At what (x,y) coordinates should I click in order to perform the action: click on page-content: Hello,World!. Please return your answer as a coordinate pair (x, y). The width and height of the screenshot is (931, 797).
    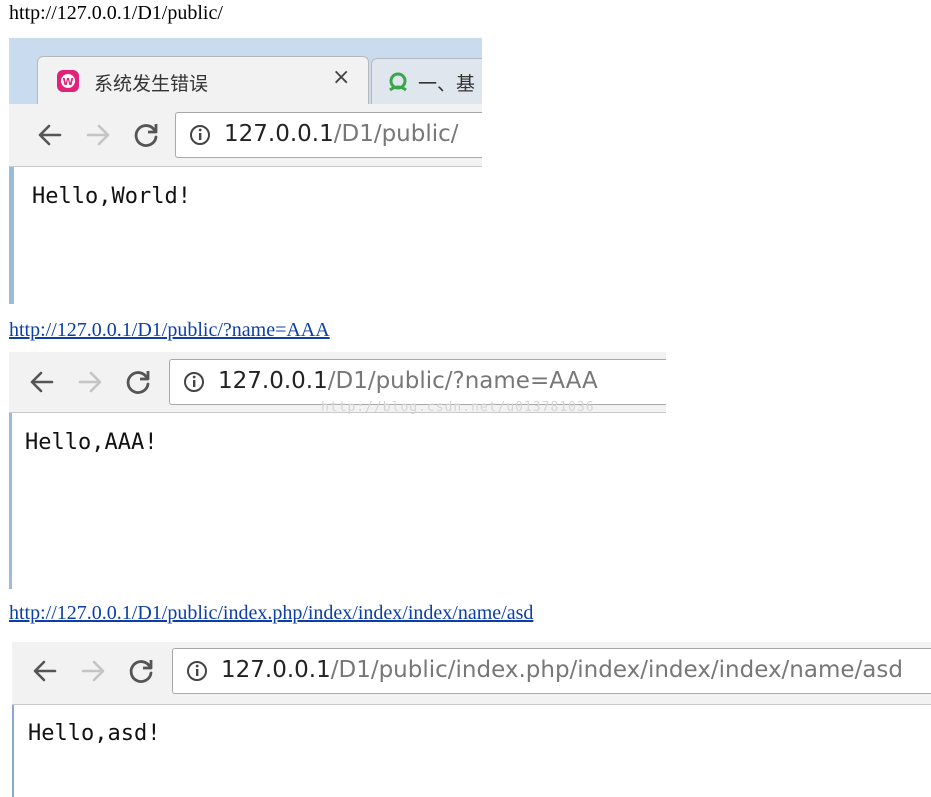
    Looking at the image, I should click on (111, 196).